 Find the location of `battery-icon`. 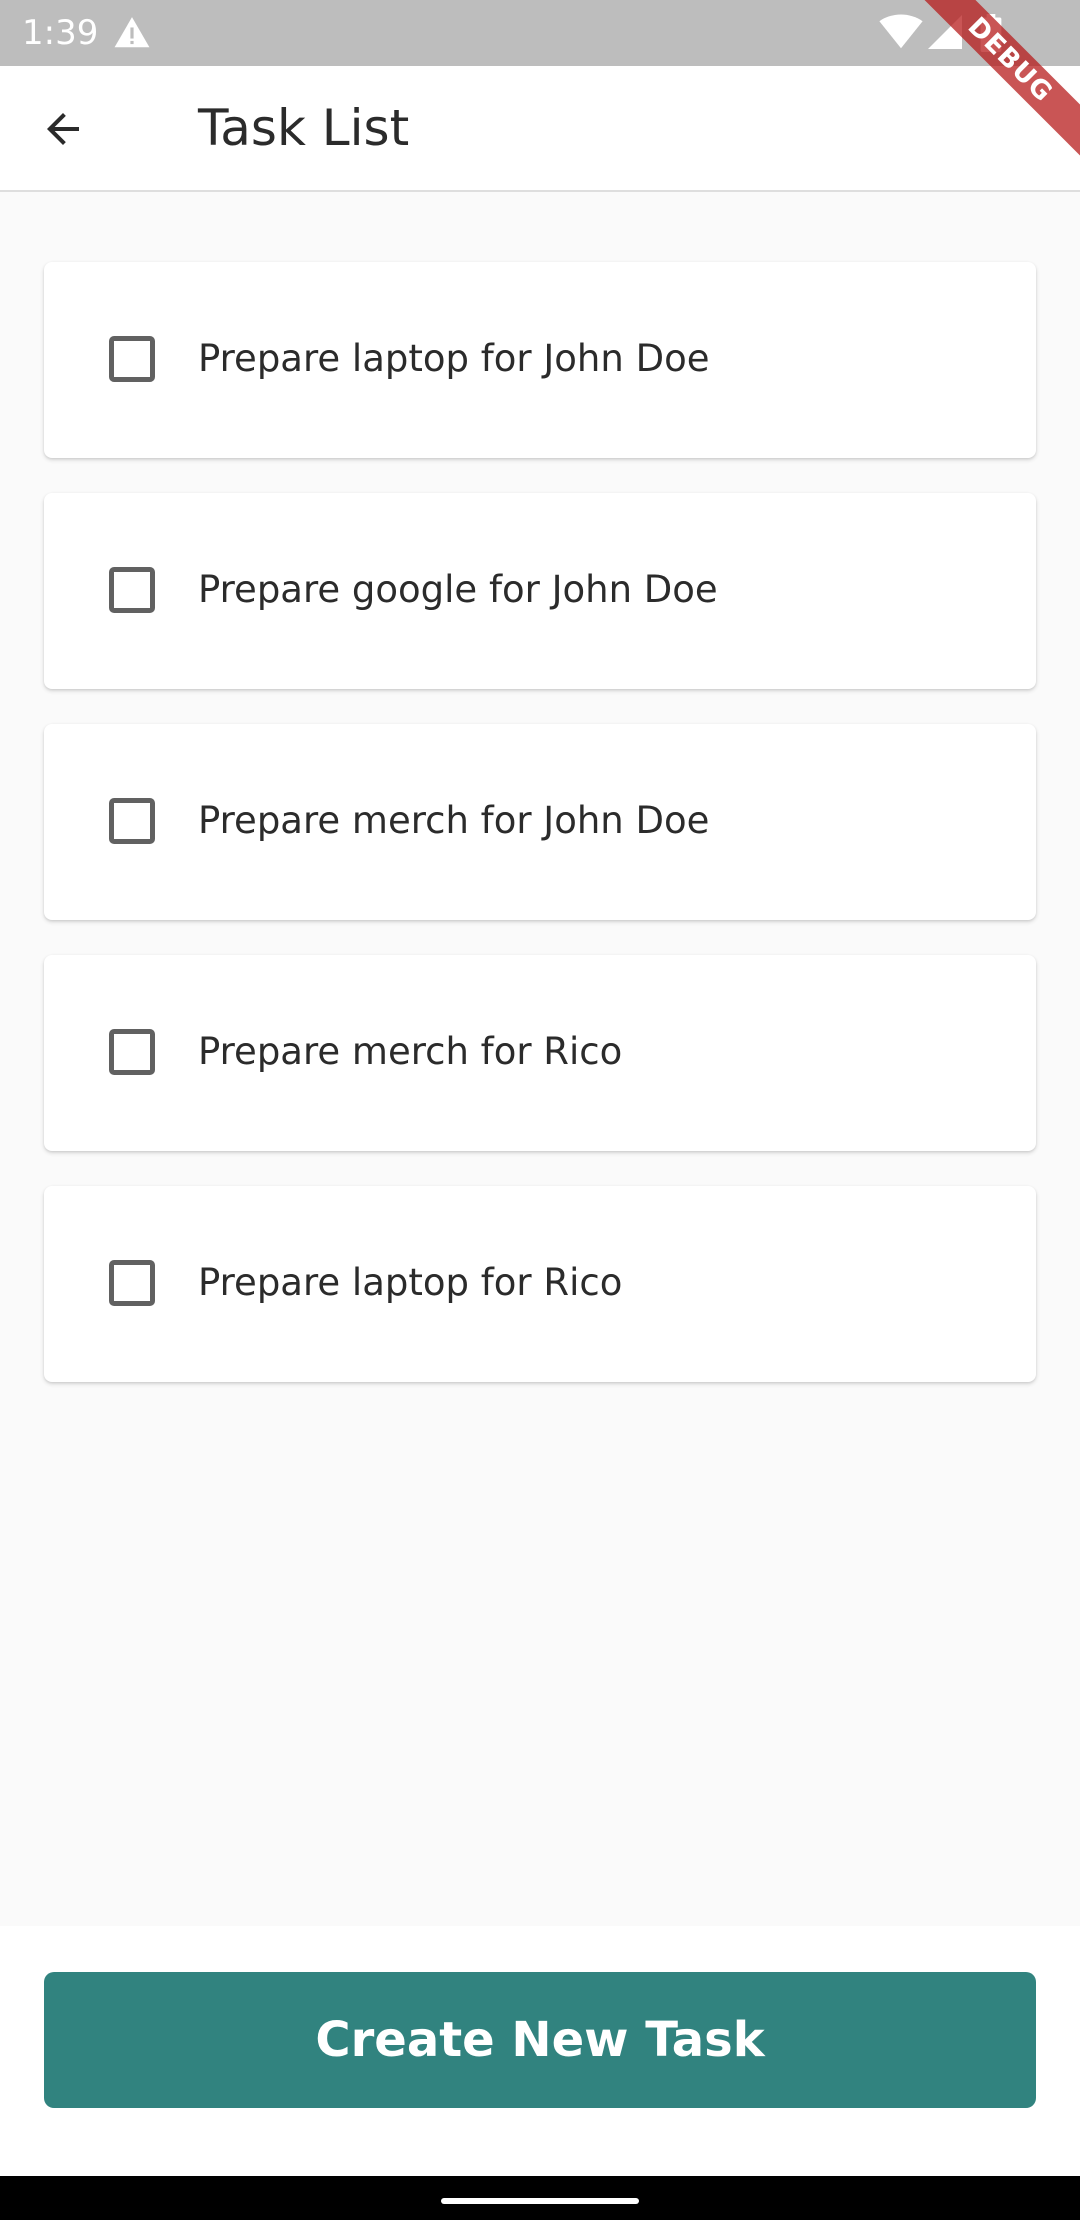

battery-icon is located at coordinates (991, 33).